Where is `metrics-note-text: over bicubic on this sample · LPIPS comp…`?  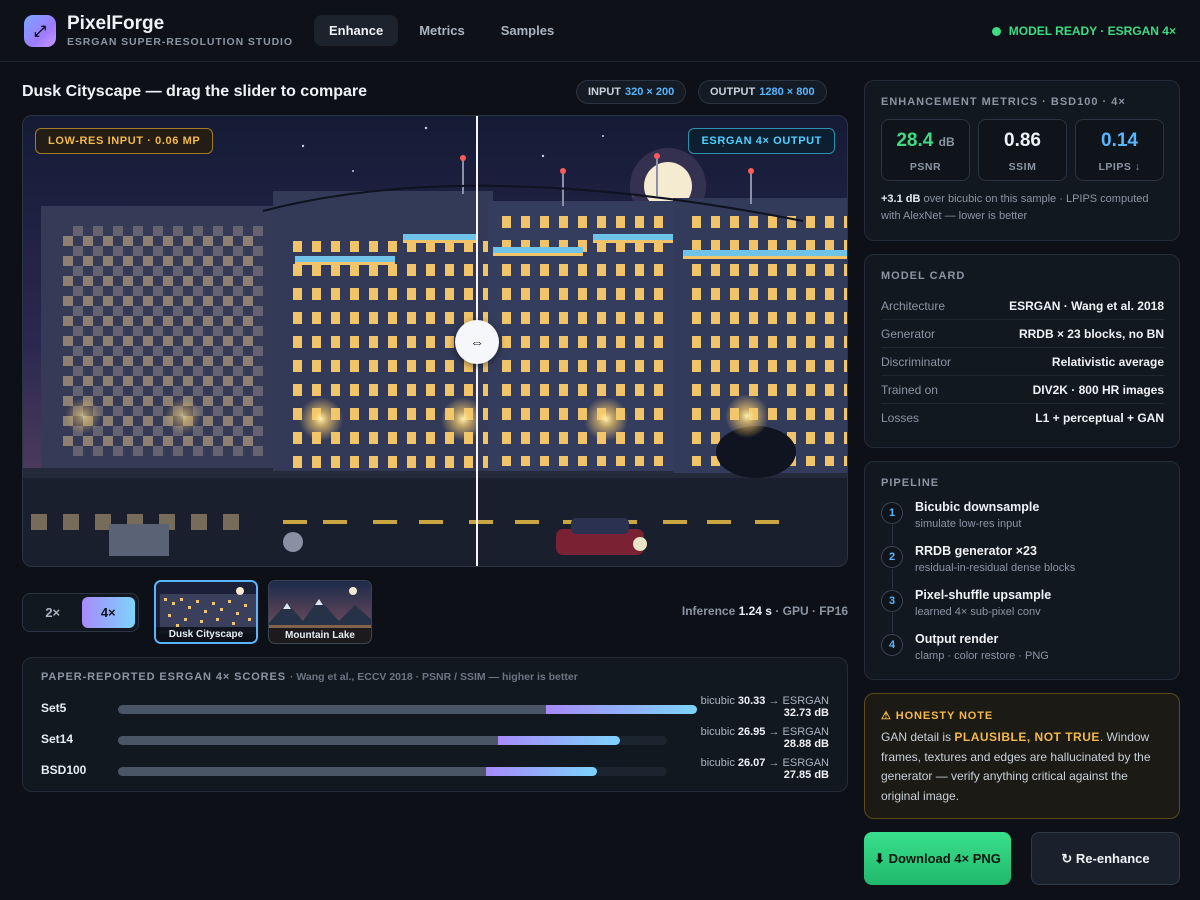
metrics-note-text: over bicubic on this sample · LPIPS comp… is located at coordinates (1015, 207).